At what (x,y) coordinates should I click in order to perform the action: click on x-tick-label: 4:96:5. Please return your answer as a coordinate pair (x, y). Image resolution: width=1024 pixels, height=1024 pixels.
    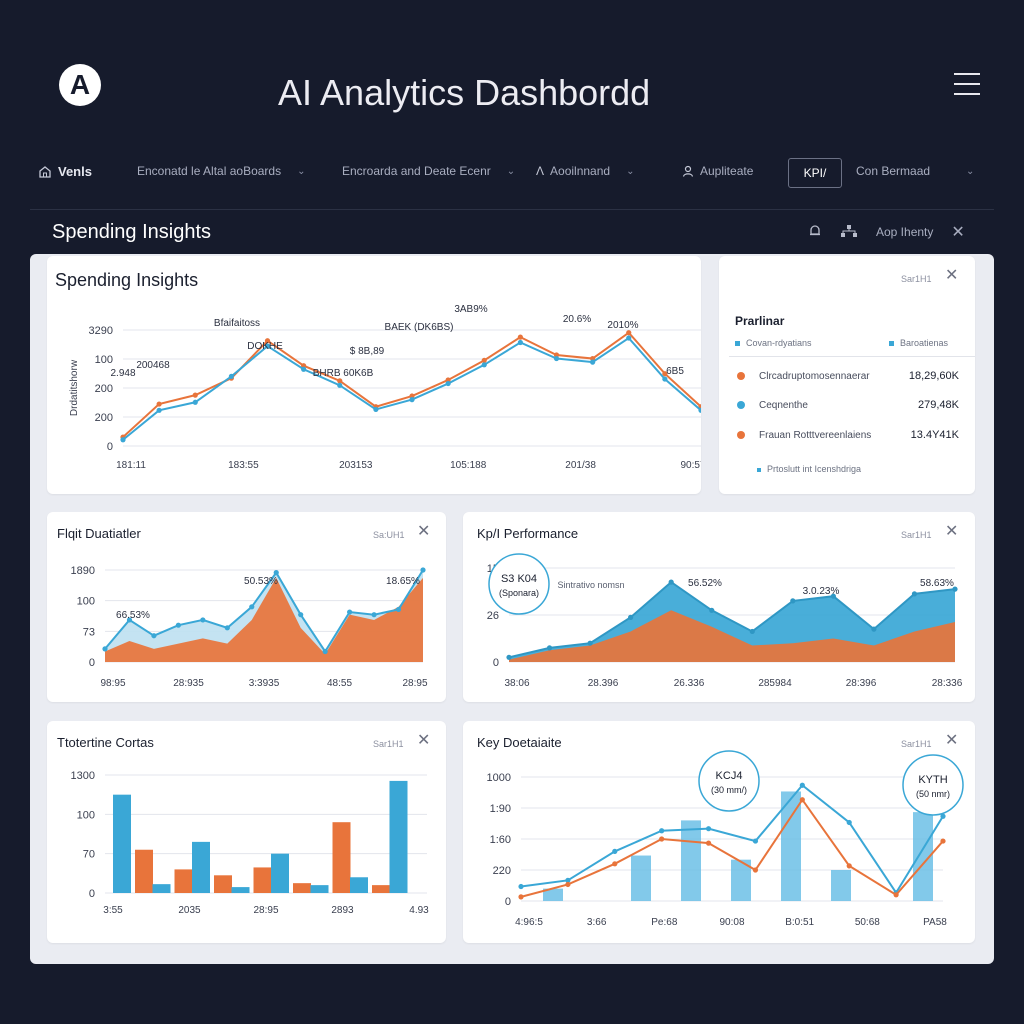
    Looking at the image, I should click on (529, 922).